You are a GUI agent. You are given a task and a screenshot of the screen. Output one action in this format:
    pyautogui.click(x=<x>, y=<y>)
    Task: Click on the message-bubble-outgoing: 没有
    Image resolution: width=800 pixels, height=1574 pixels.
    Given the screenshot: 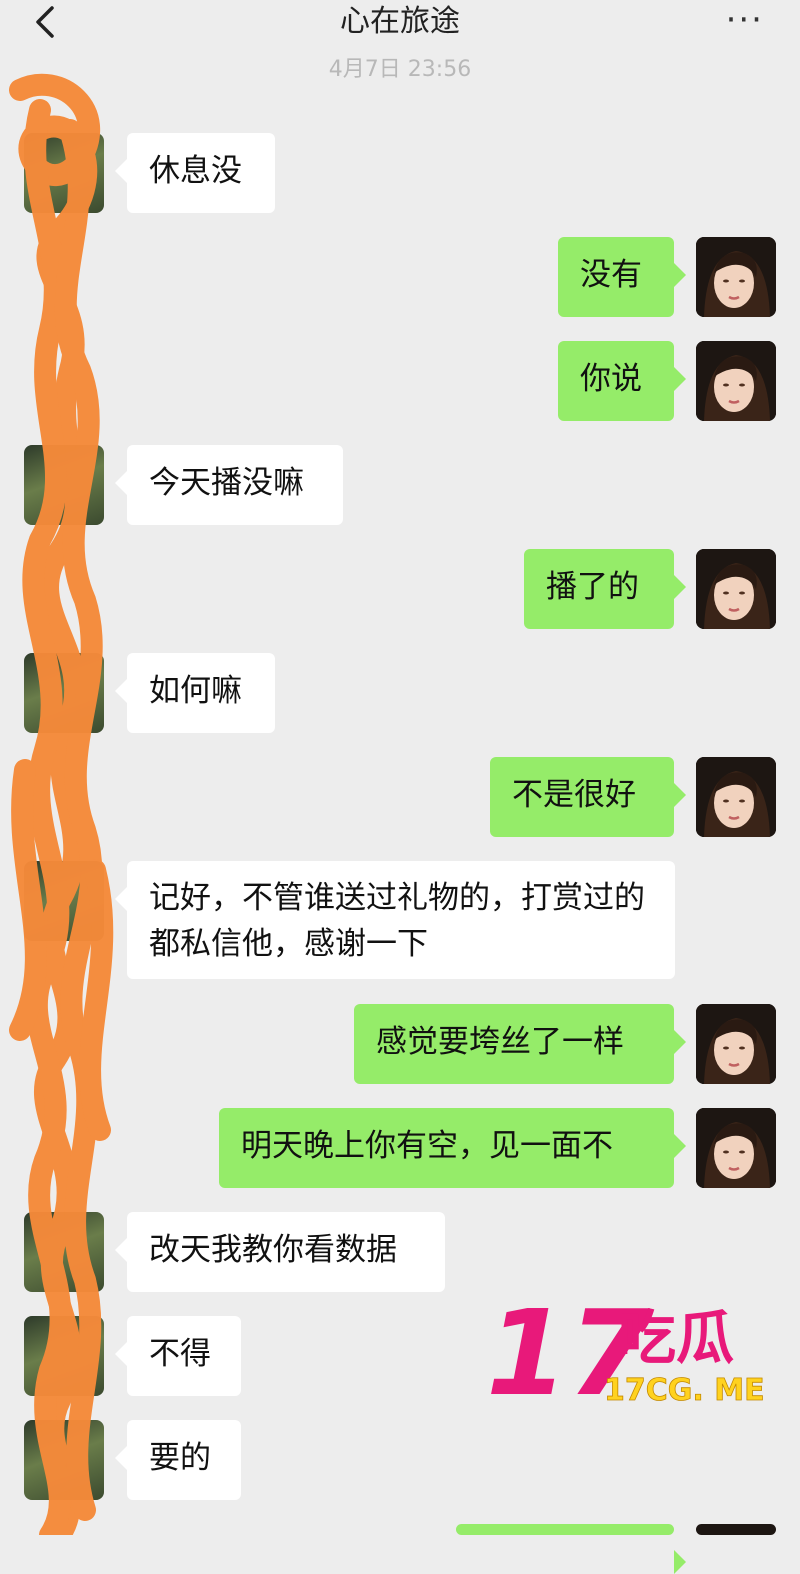 What is the action you would take?
    pyautogui.click(x=622, y=277)
    